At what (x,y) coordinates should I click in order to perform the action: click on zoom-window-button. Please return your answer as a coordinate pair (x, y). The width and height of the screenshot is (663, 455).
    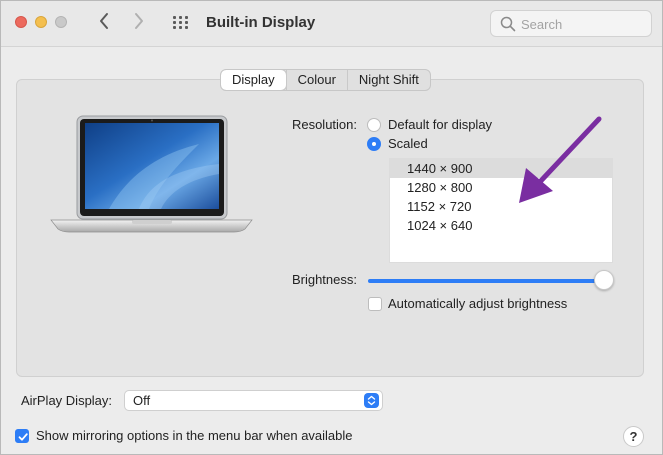
    Looking at the image, I should click on (61, 22).